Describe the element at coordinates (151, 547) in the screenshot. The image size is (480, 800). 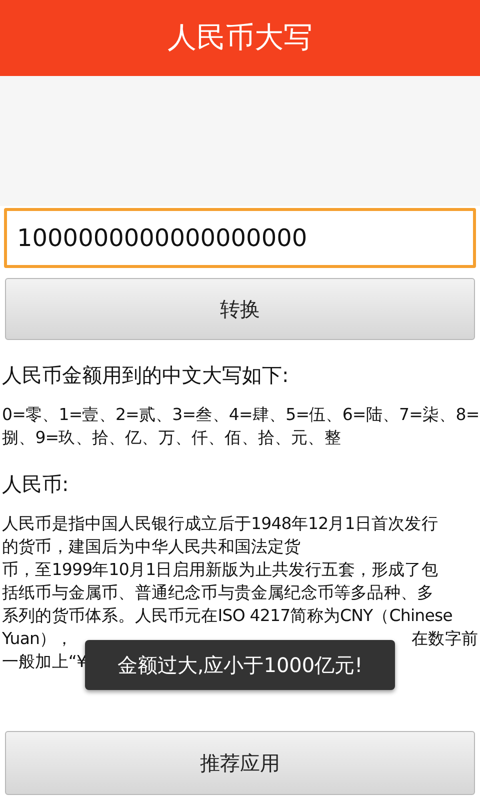
I see `text-line: 的货币，建国后为中华人民共和国法定货` at that location.